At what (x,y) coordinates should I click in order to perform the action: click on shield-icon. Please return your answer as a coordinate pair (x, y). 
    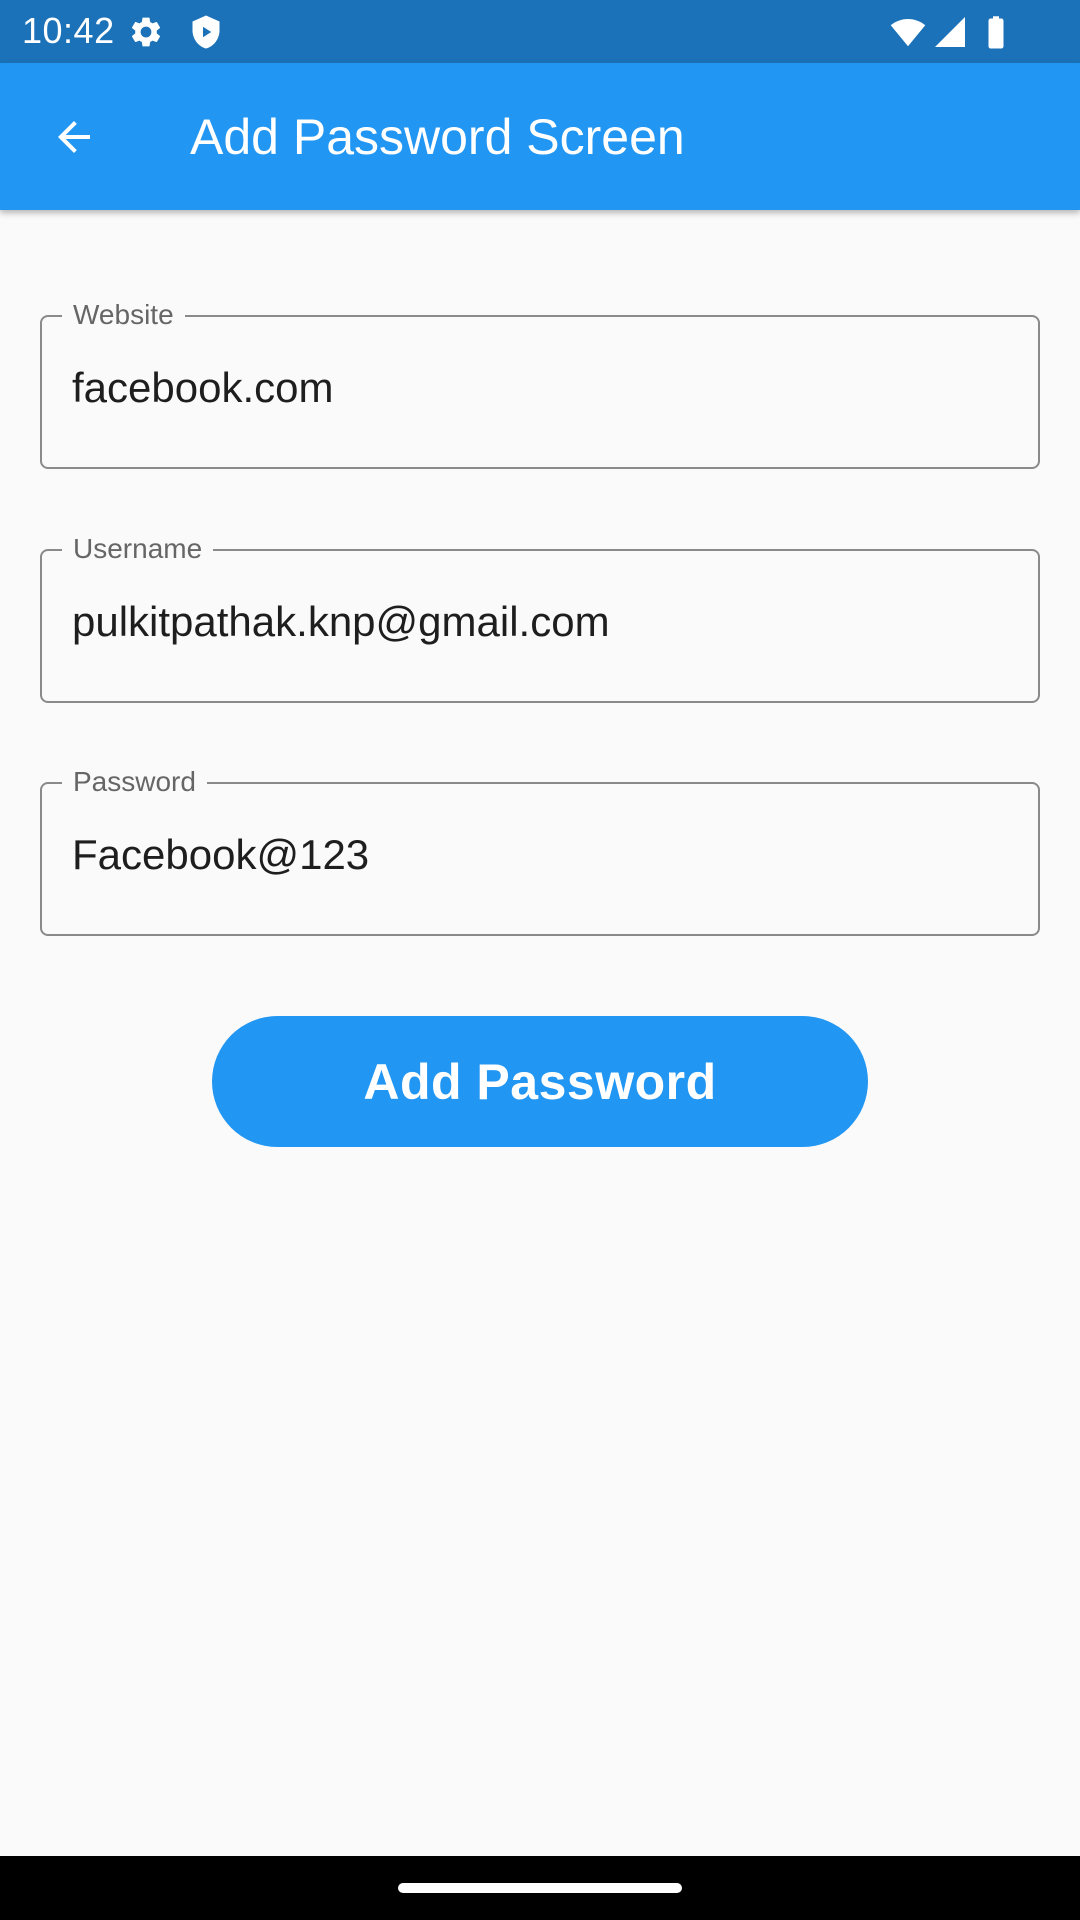
    Looking at the image, I should click on (206, 32).